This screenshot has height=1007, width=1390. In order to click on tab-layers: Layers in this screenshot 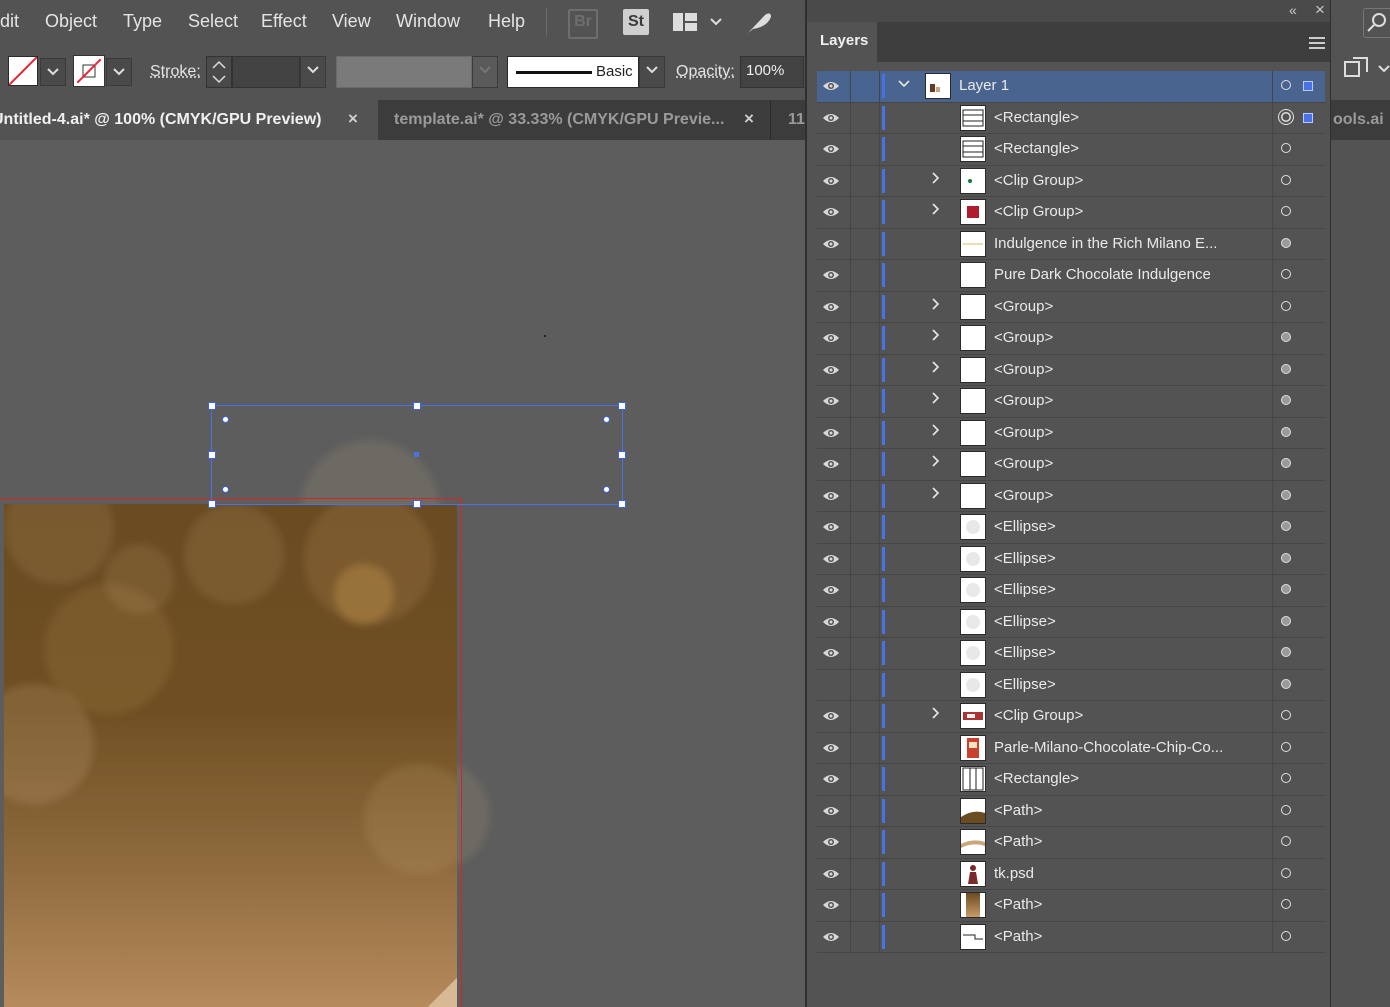, I will do `click(842, 42)`.